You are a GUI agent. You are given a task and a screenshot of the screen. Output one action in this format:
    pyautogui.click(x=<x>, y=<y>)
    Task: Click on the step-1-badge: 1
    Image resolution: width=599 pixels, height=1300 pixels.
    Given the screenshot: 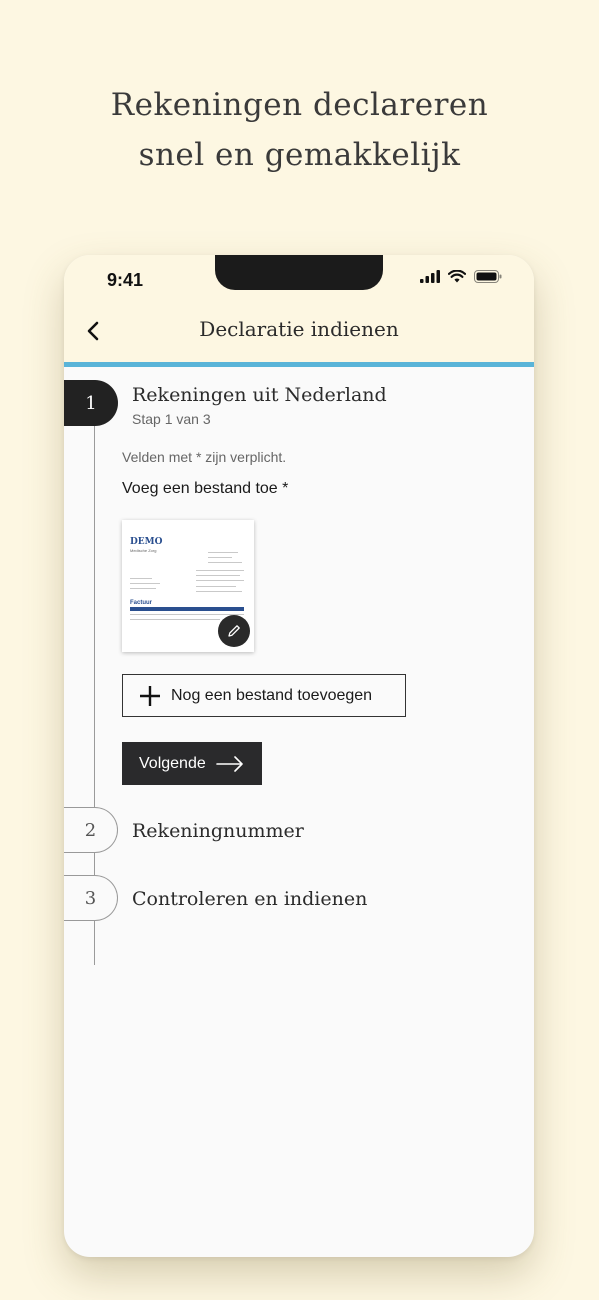 What is the action you would take?
    pyautogui.click(x=91, y=403)
    